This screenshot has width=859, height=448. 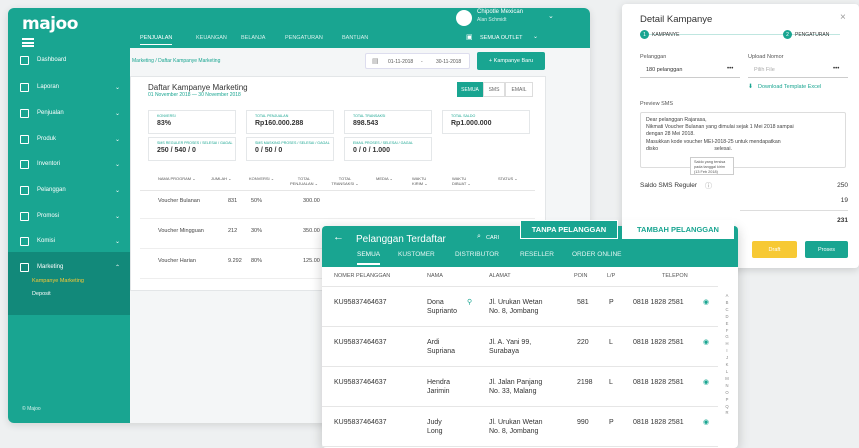 What do you see at coordinates (727, 331) in the screenshot?
I see `alphabet-letter: F` at bounding box center [727, 331].